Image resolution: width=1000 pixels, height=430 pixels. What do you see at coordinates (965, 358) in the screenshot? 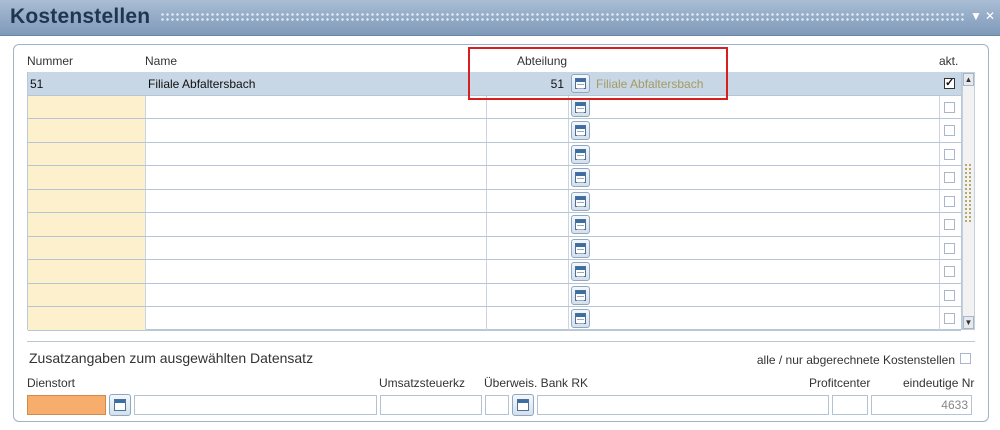
I see `filter-checkbox` at bounding box center [965, 358].